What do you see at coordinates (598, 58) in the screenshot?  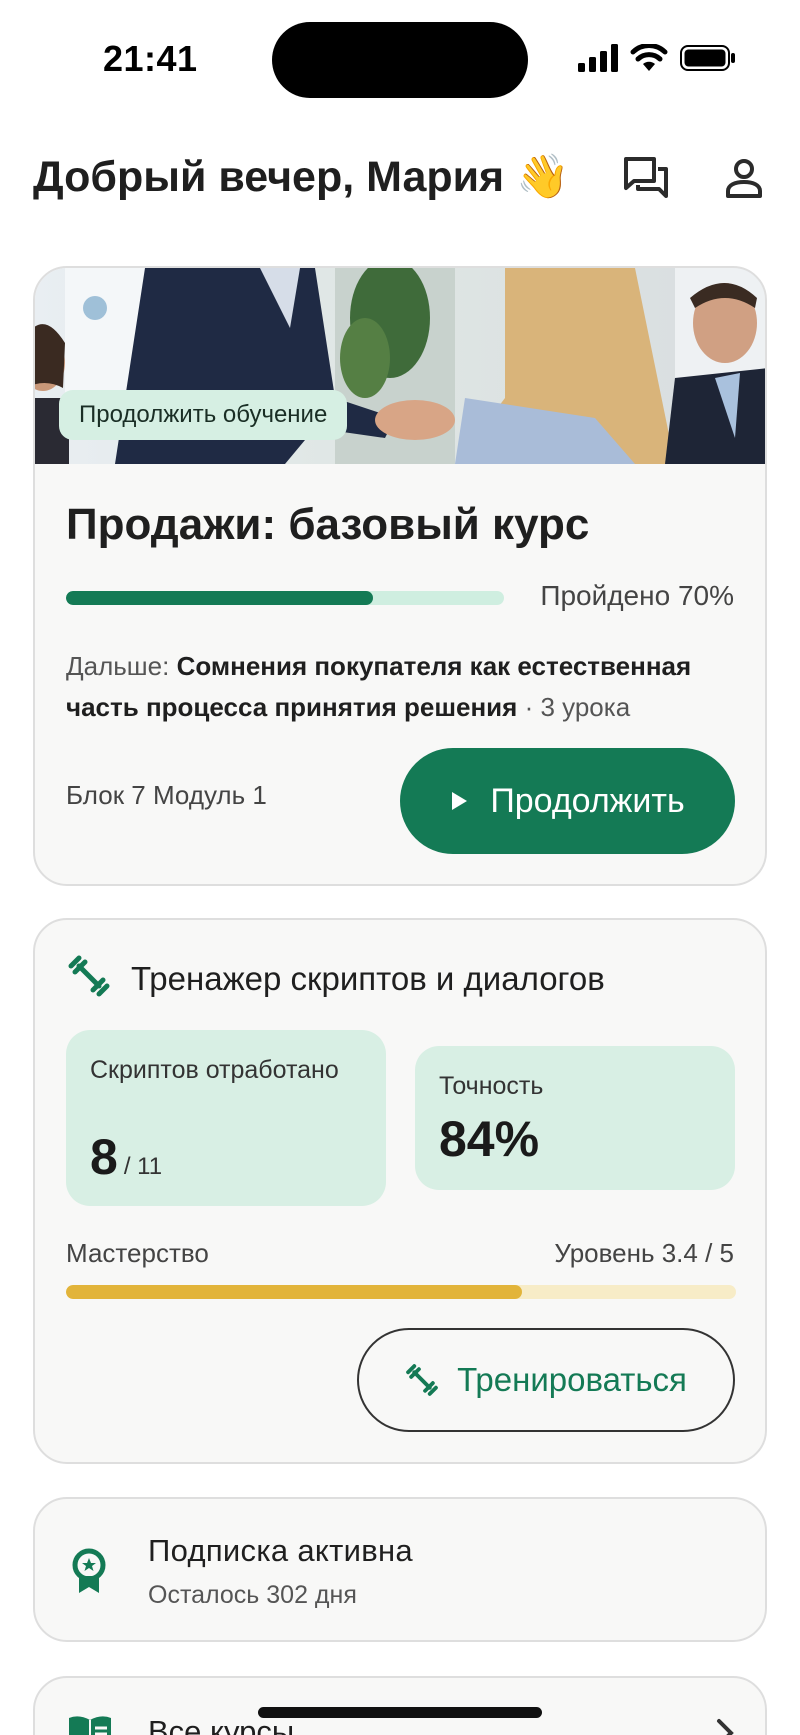 I see `cellular-signal-icon` at bounding box center [598, 58].